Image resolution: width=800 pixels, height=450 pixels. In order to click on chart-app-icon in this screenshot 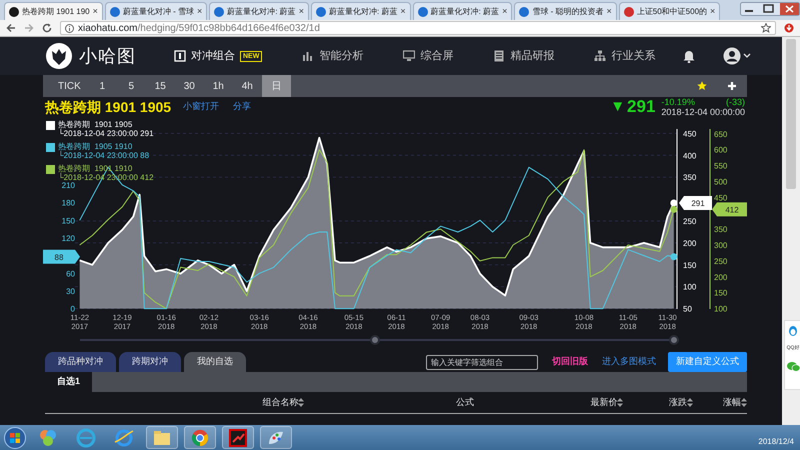, I will do `click(238, 438)`.